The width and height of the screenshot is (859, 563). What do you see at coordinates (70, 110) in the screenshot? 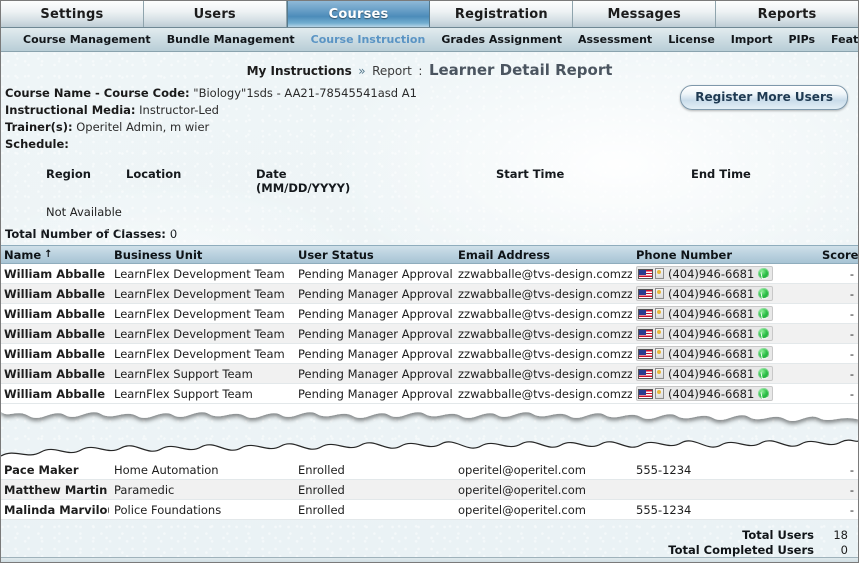
I see `meta-instructional-media-label: Instructional Media:` at bounding box center [70, 110].